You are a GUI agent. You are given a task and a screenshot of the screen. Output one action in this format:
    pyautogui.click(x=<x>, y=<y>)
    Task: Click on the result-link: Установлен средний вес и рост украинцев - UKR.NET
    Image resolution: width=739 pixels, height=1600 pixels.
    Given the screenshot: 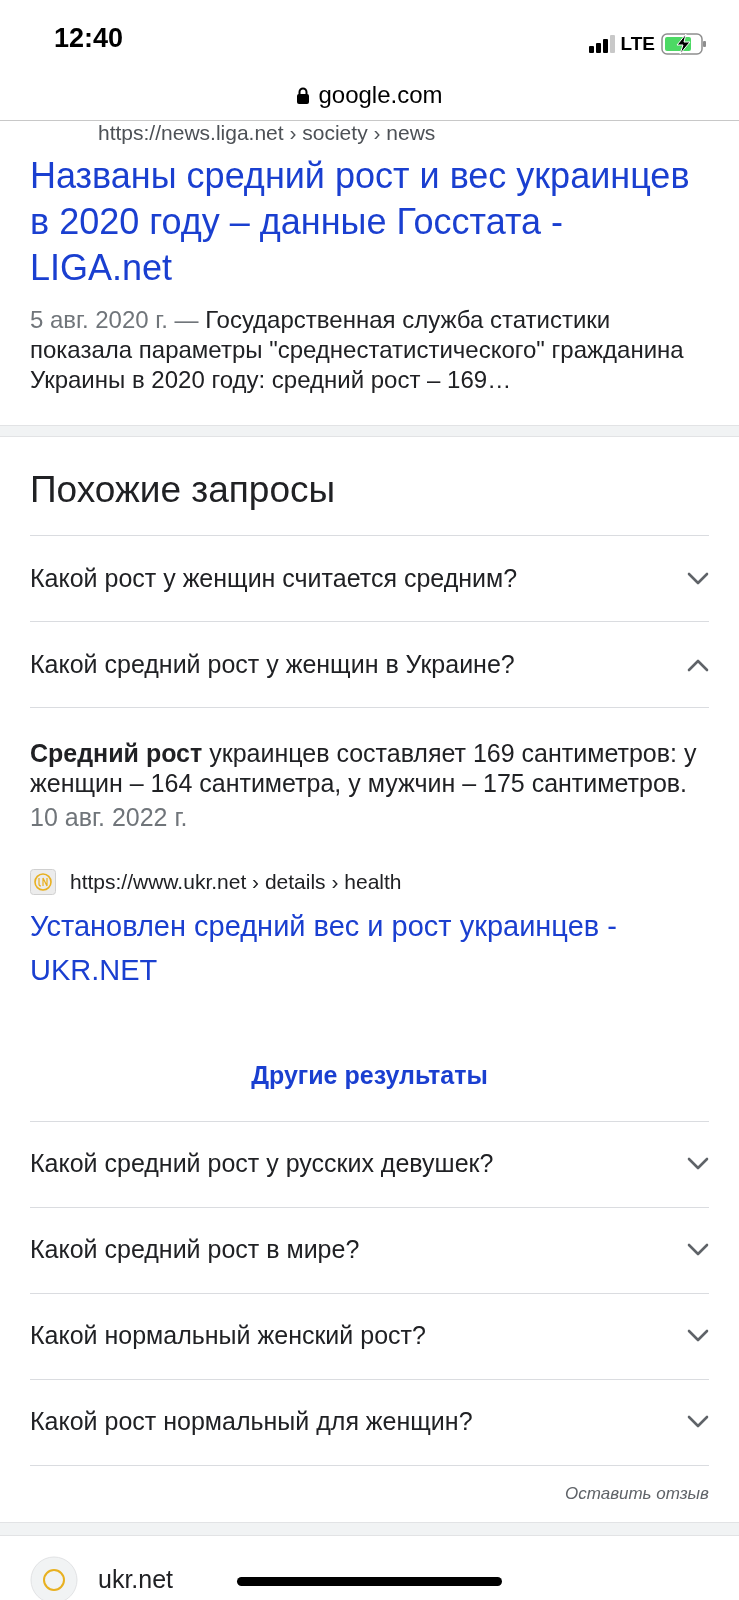 What is the action you would take?
    pyautogui.click(x=369, y=947)
    